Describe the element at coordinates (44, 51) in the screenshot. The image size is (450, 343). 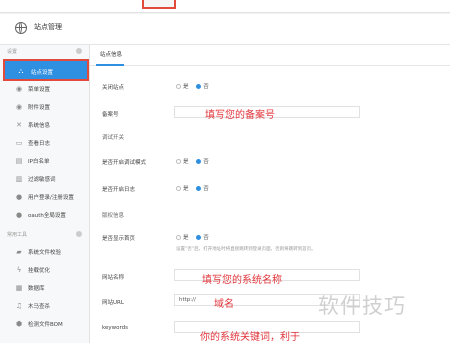
I see `sidebar-section-settings: 设置` at that location.